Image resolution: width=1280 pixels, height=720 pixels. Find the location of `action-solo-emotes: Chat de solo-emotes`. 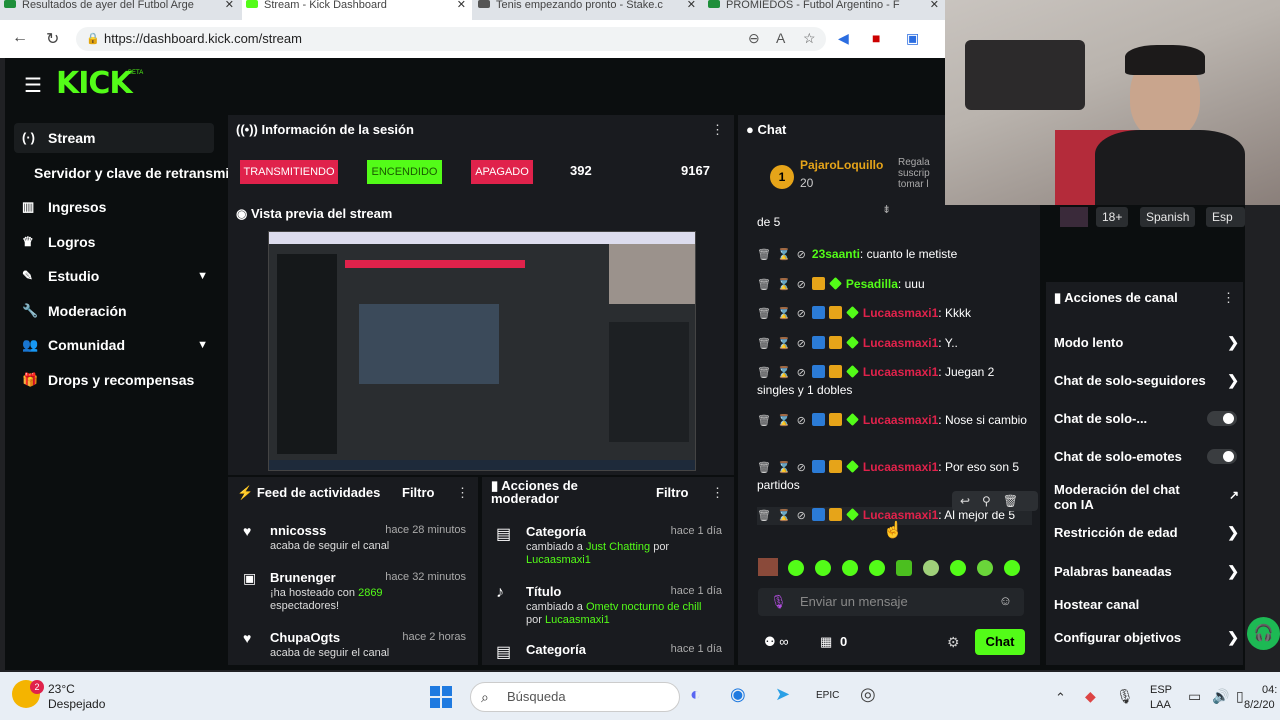

action-solo-emotes: Chat de solo-emotes is located at coordinates (1146, 456).